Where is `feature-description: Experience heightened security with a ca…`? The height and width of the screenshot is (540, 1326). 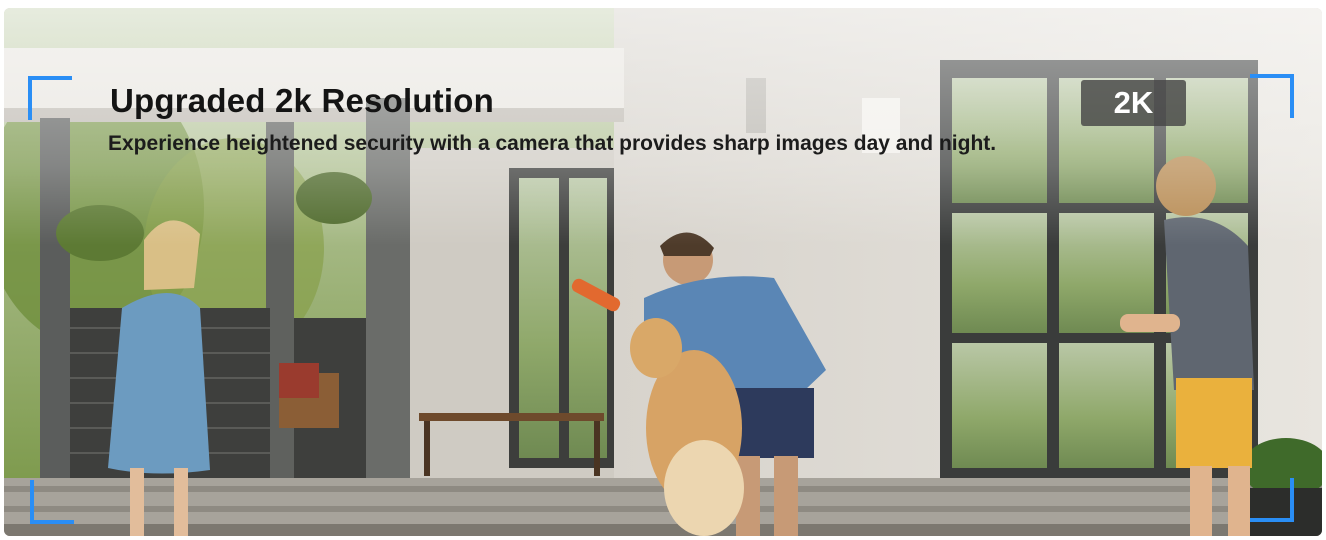 feature-description: Experience heightened security with a ca… is located at coordinates (552, 143).